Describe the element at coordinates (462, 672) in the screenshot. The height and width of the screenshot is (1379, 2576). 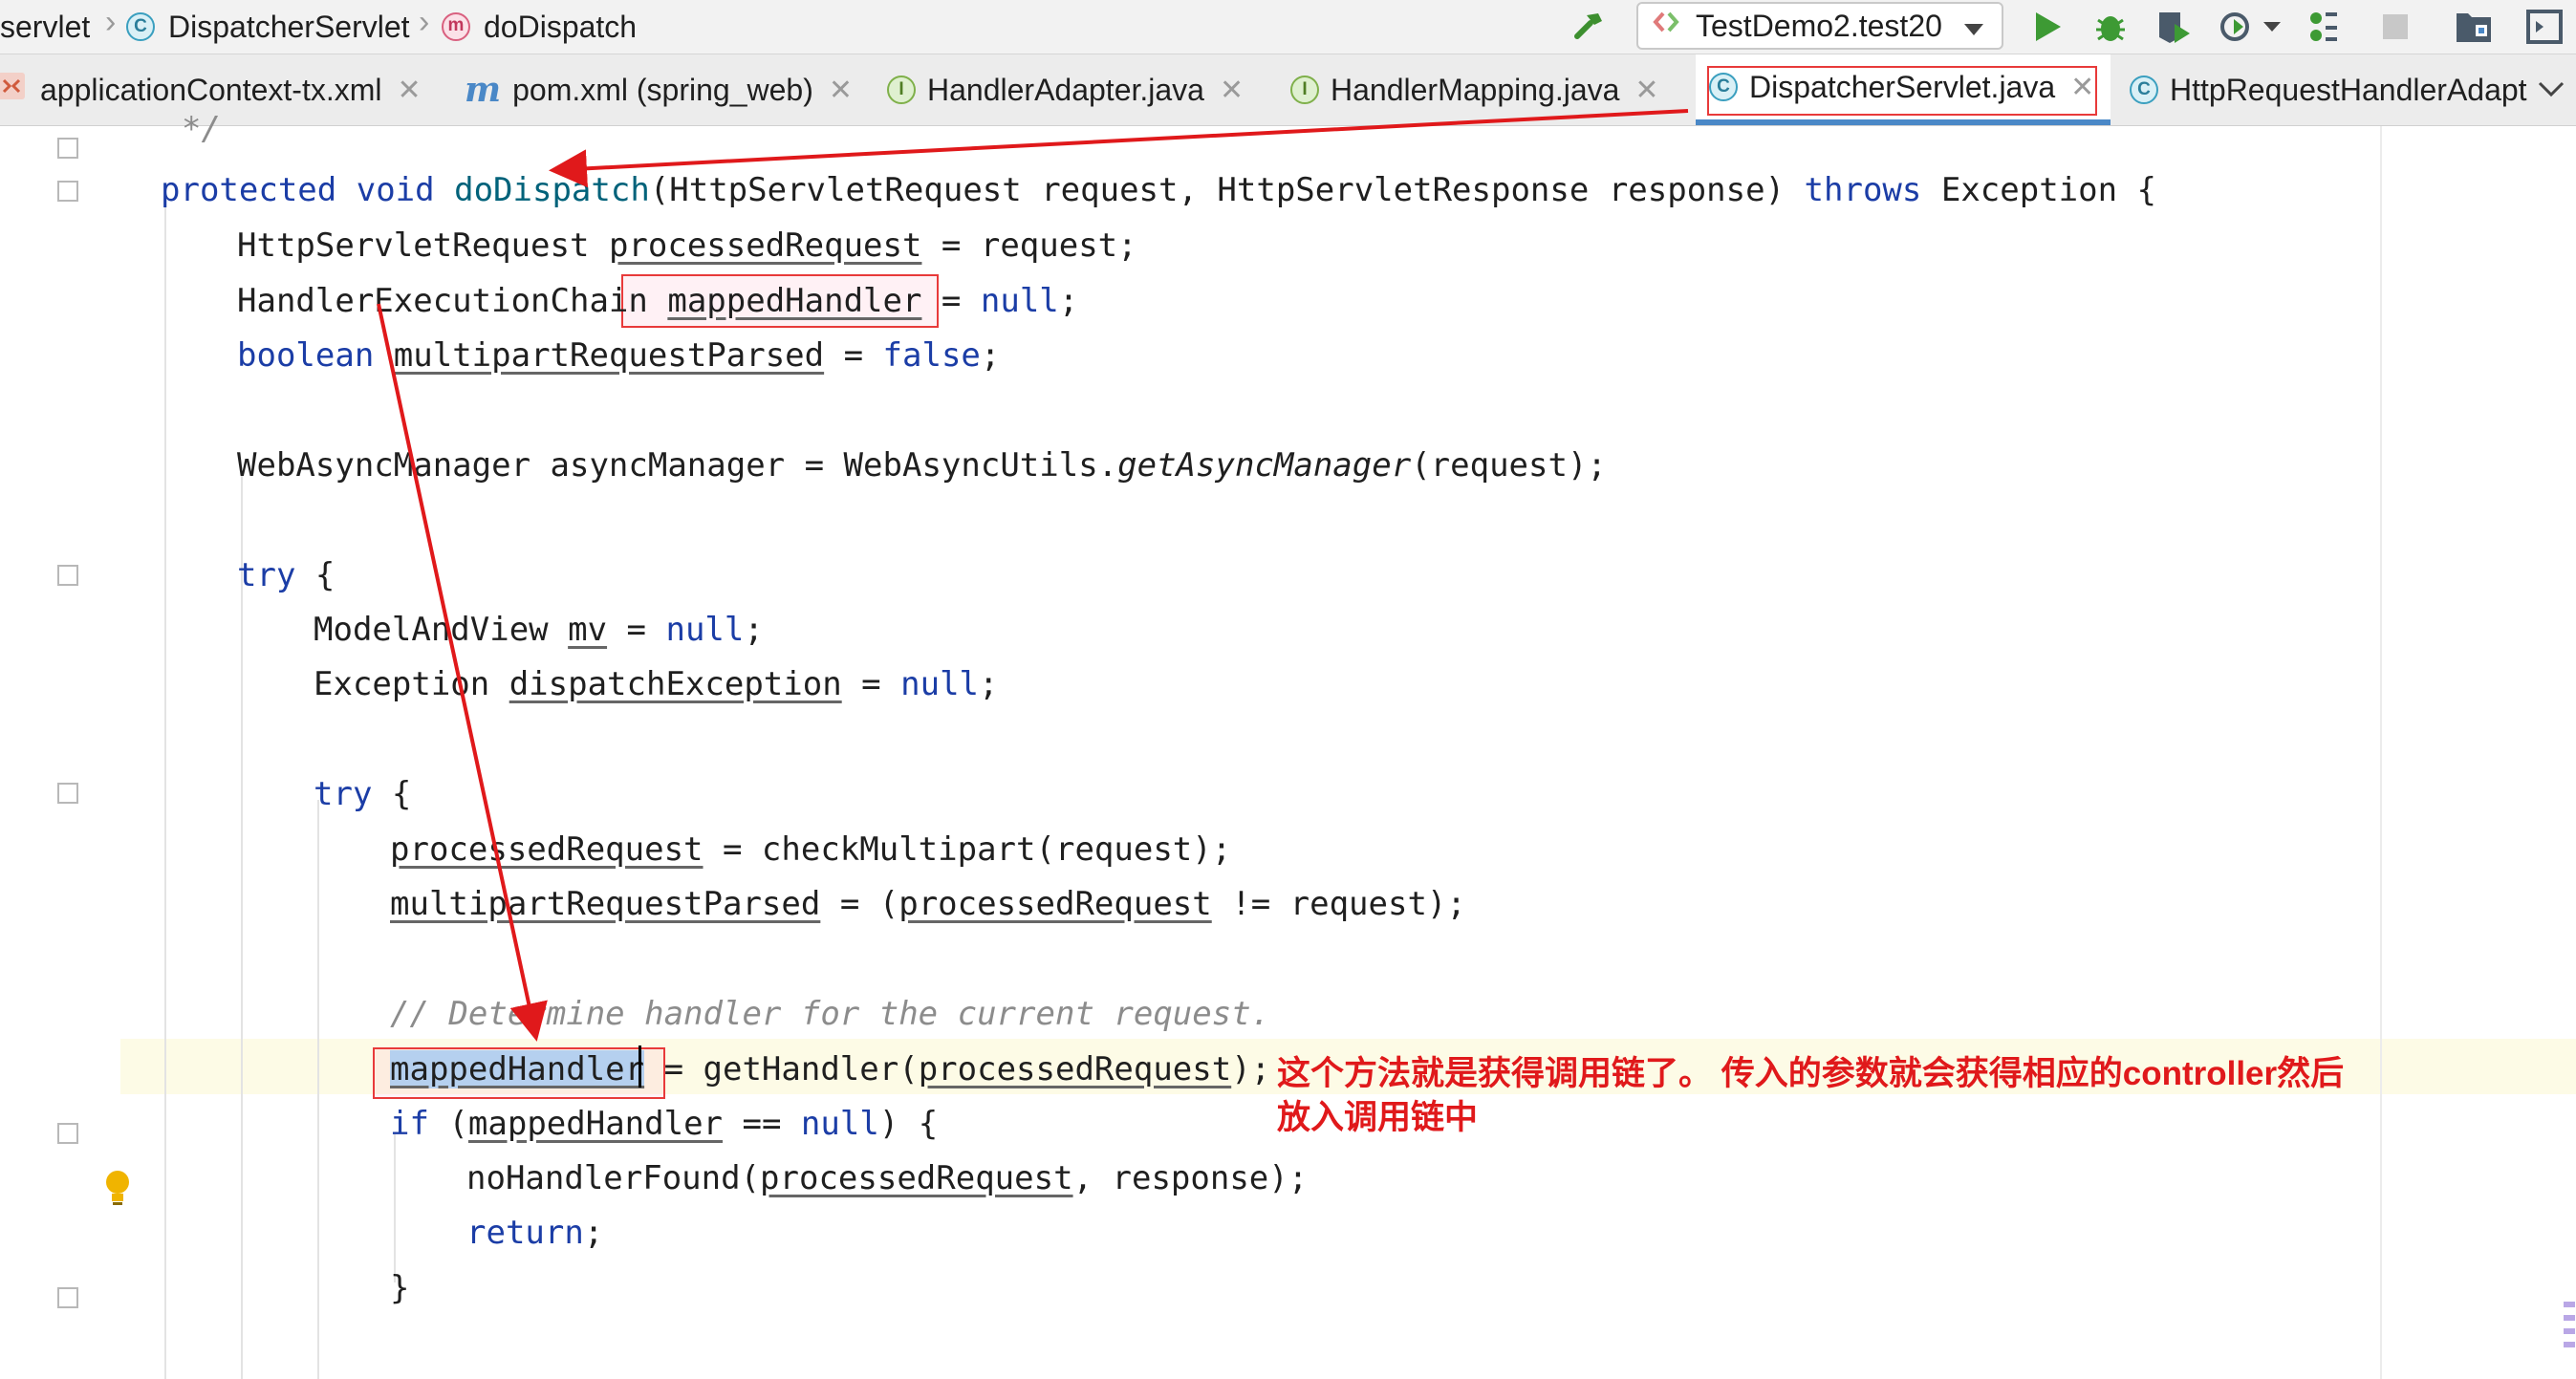
I see `arrow-declaration-to-assignment` at that location.